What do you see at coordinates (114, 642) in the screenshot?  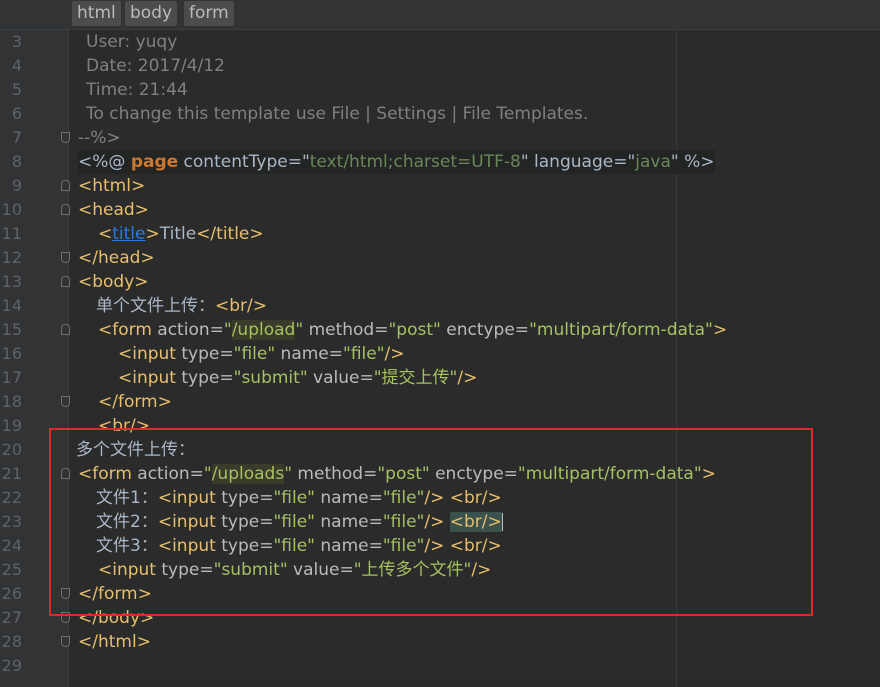 I see `code-text: </html>` at bounding box center [114, 642].